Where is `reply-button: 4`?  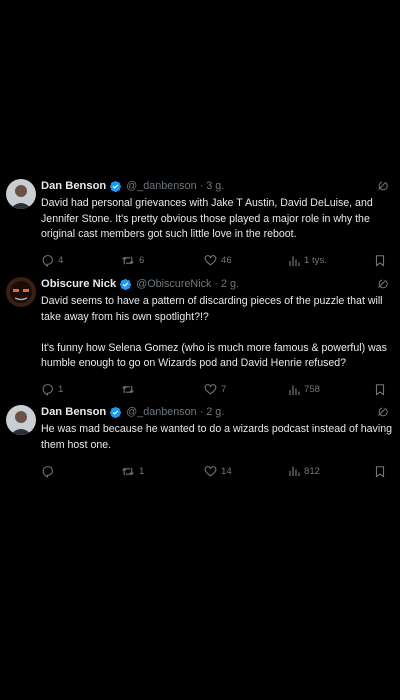
reply-button: 4 is located at coordinates (52, 260).